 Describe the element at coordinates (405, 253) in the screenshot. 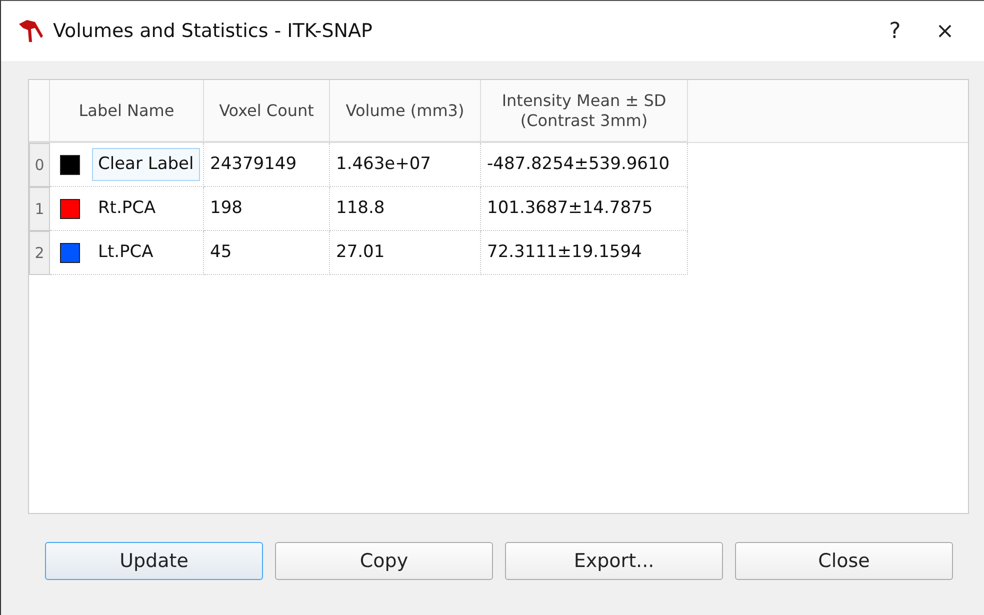

I see `table-cell: 27.01` at that location.